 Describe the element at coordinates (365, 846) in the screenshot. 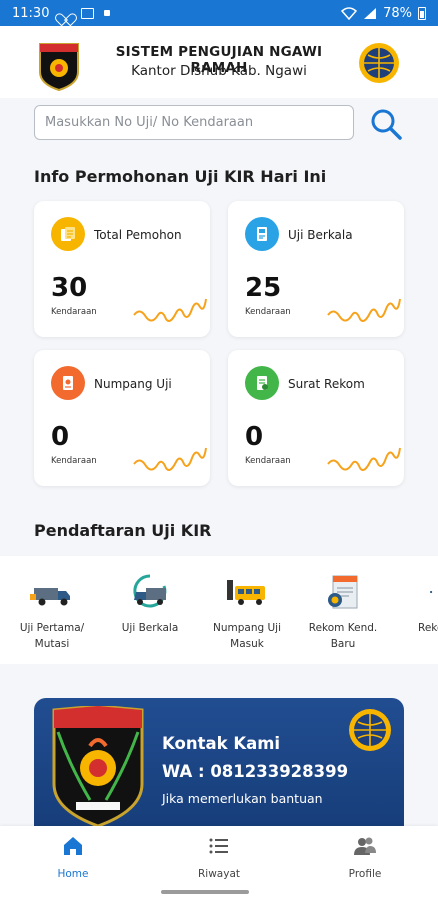

I see `profile-icon` at that location.